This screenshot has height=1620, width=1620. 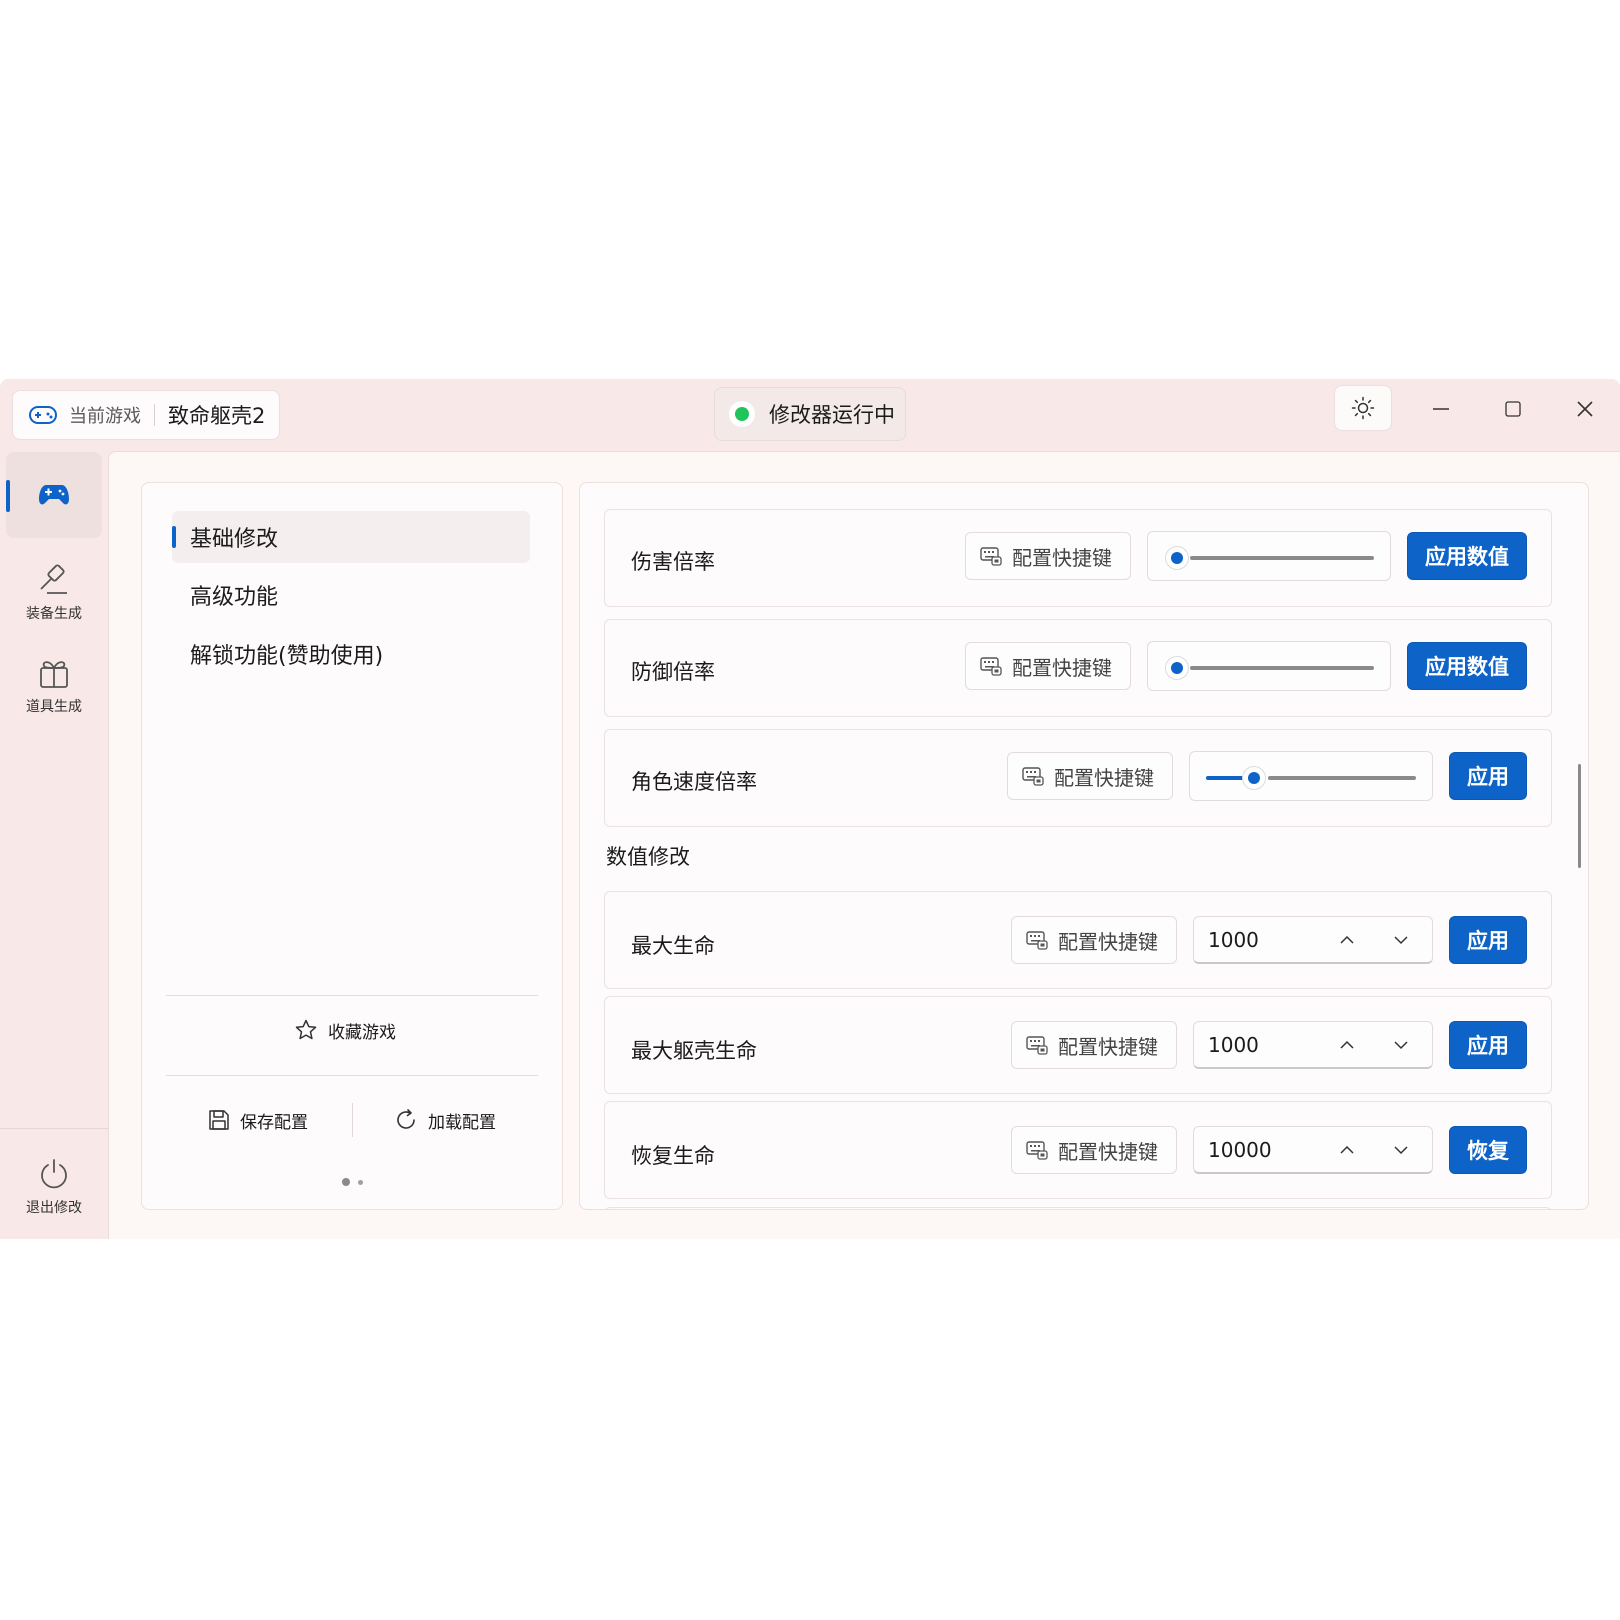 What do you see at coordinates (673, 1156) in the screenshot?
I see `setting-label: 恢复生命` at bounding box center [673, 1156].